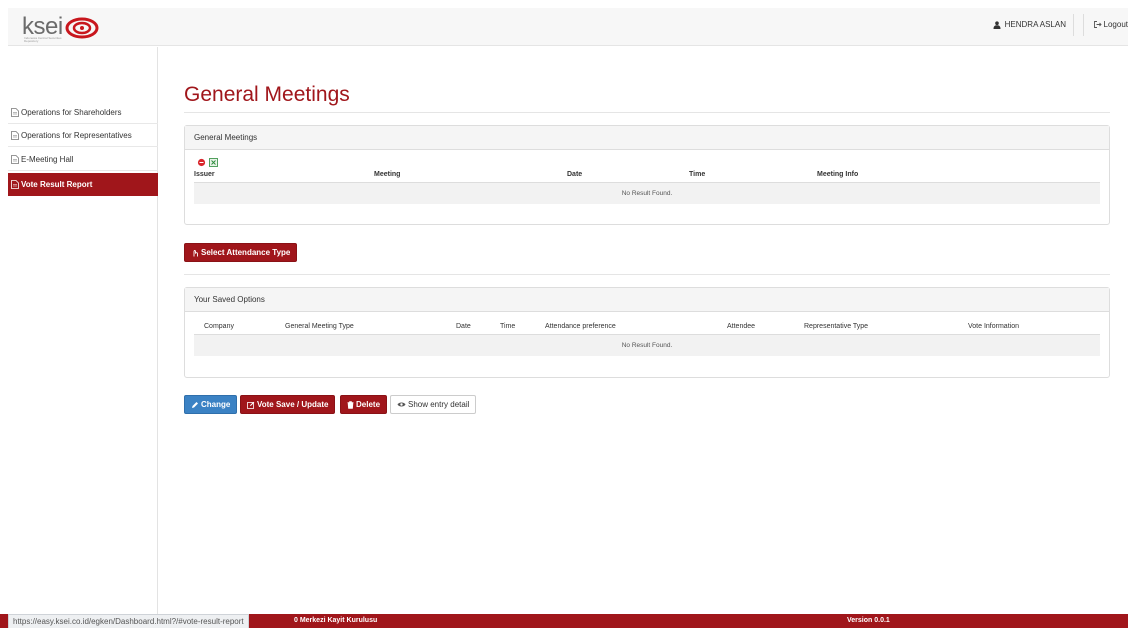 Image resolution: width=1128 pixels, height=628 pixels. Describe the element at coordinates (401, 404) in the screenshot. I see `eye-icon` at that location.